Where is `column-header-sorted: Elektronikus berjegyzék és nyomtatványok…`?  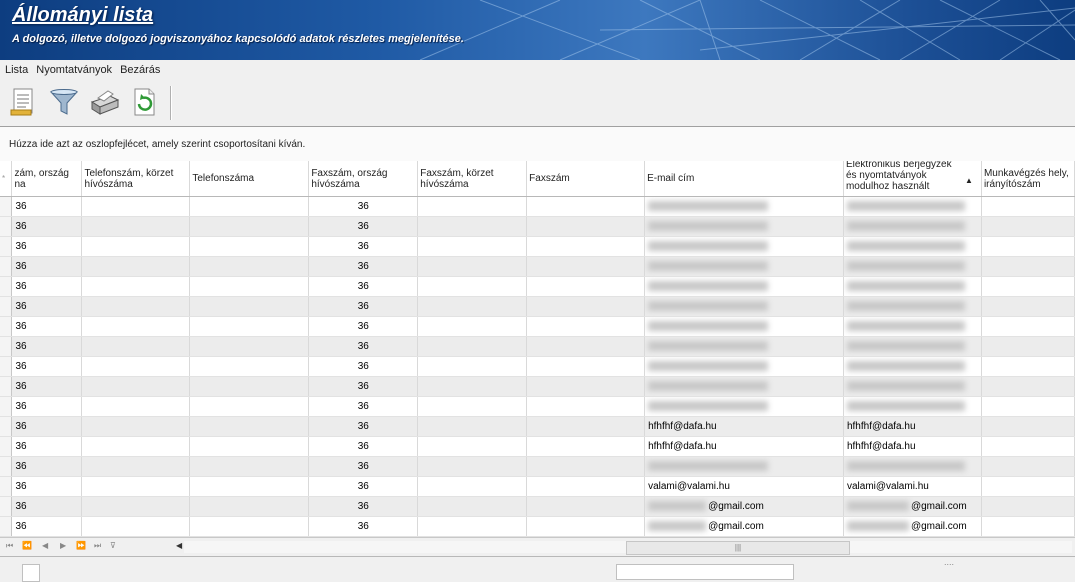 column-header-sorted: Elektronikus berjegyzék és nyomtatványok… is located at coordinates (912, 179).